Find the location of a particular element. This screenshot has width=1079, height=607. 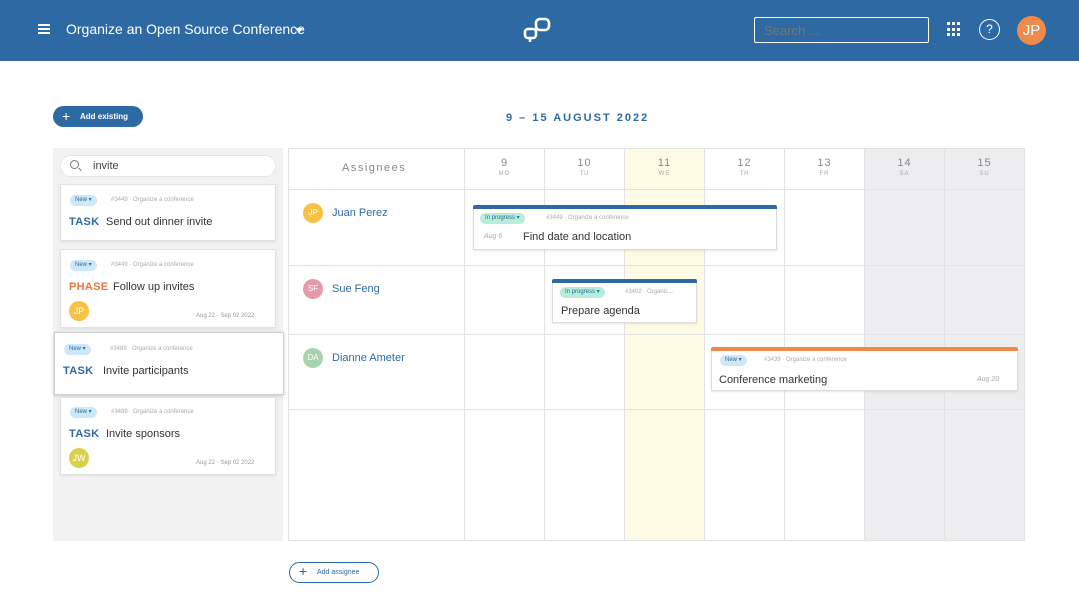

assignees-column-header: Assignees is located at coordinates (374, 168).